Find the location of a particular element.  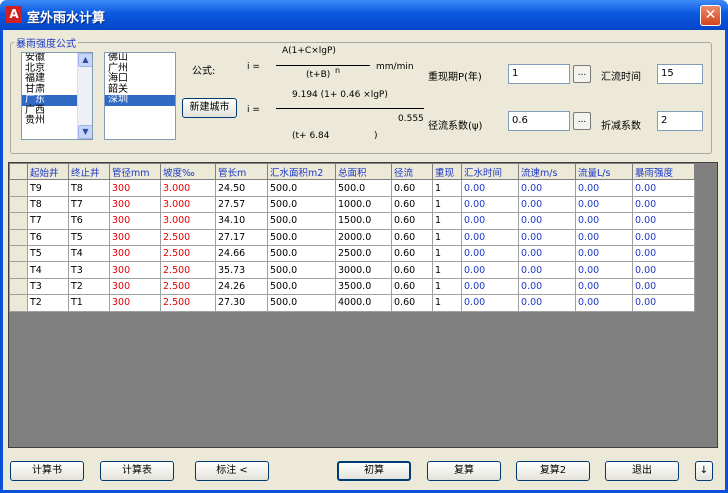

column-header: 暴雨强度 is located at coordinates (663, 172).